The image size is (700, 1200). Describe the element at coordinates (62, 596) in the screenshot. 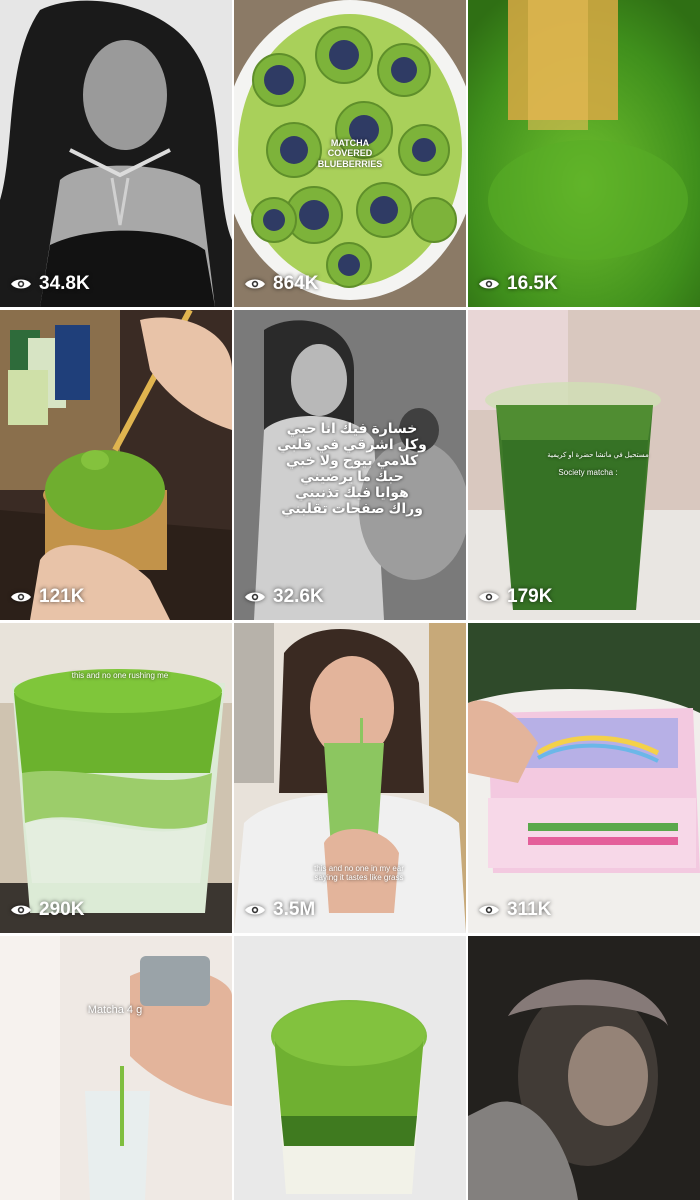

I see `view-count-value: 121K` at that location.